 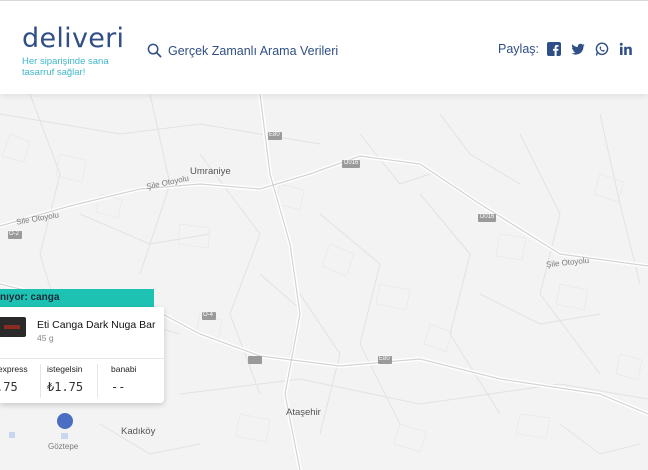 I want to click on card-divider, so click(x=82, y=358).